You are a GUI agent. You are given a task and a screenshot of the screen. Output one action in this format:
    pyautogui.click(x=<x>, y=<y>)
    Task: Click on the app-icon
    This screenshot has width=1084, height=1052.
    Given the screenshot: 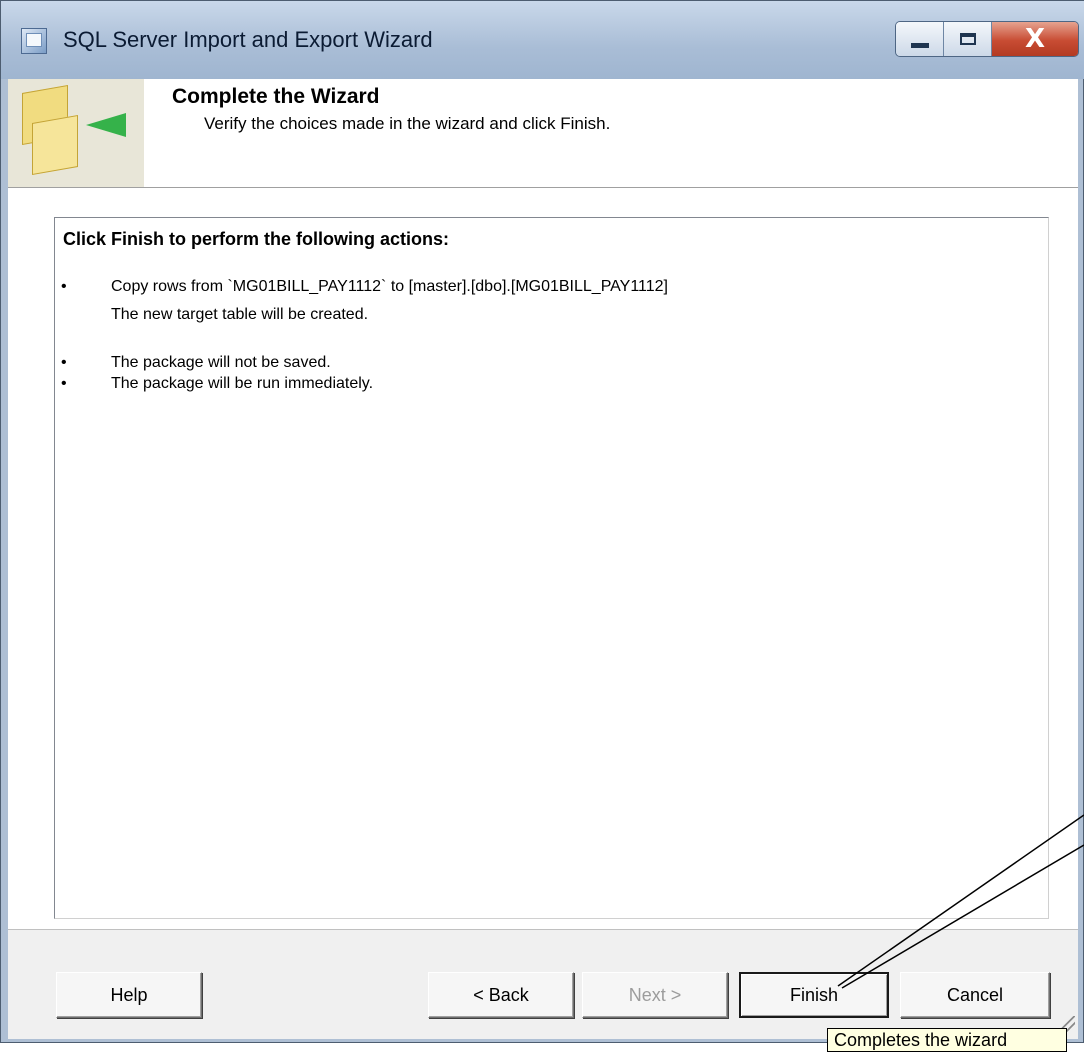 What is the action you would take?
    pyautogui.click(x=34, y=41)
    